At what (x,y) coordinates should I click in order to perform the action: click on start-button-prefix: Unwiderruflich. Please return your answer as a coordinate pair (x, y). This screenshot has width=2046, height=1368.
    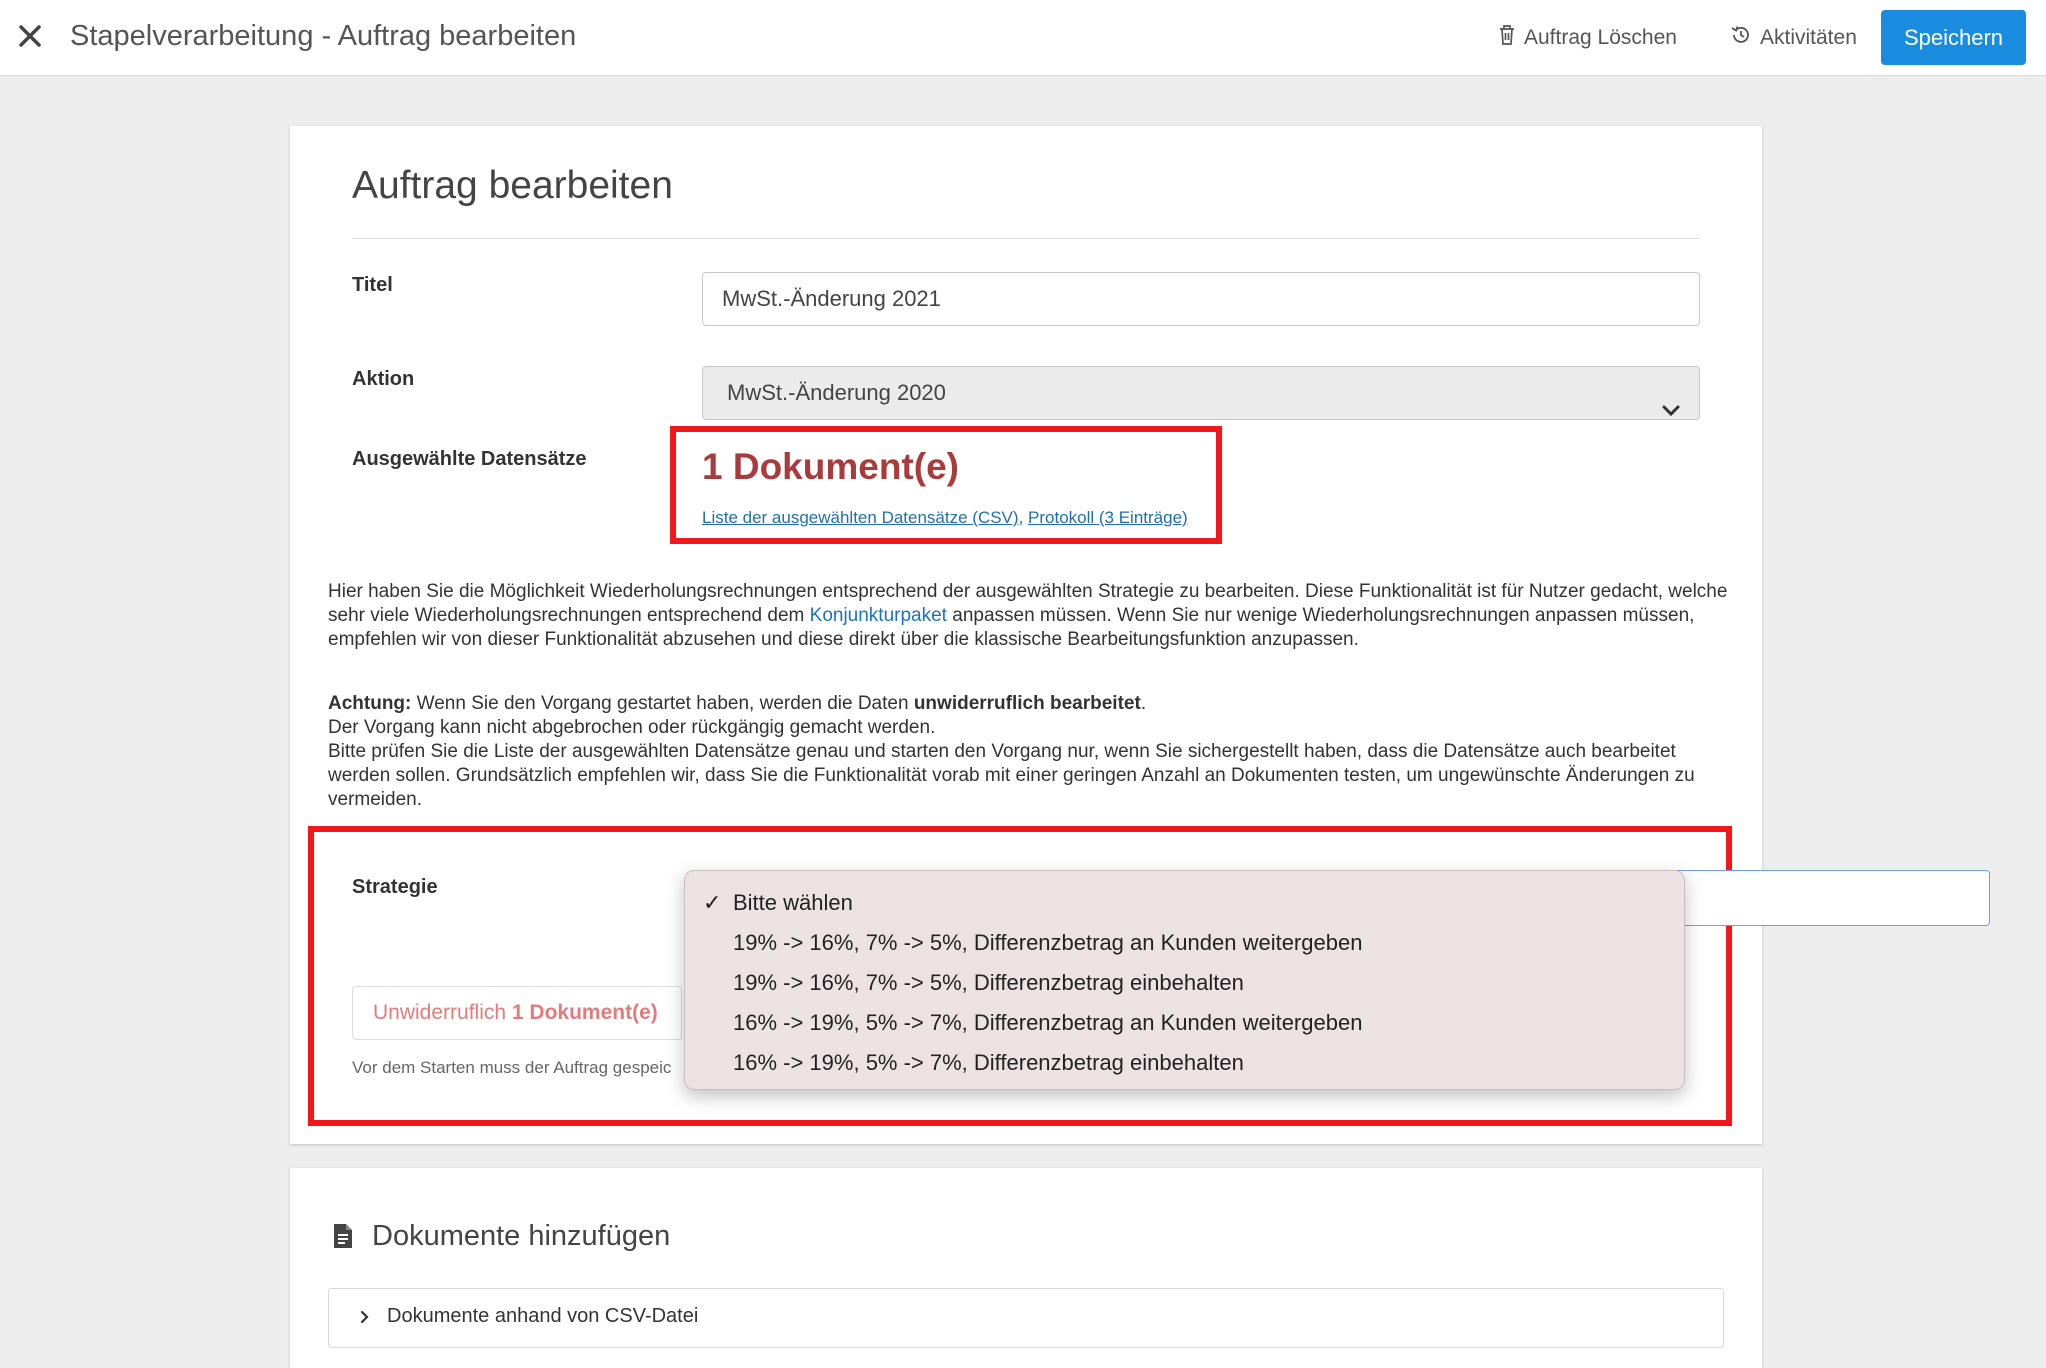
    Looking at the image, I should click on (442, 1012).